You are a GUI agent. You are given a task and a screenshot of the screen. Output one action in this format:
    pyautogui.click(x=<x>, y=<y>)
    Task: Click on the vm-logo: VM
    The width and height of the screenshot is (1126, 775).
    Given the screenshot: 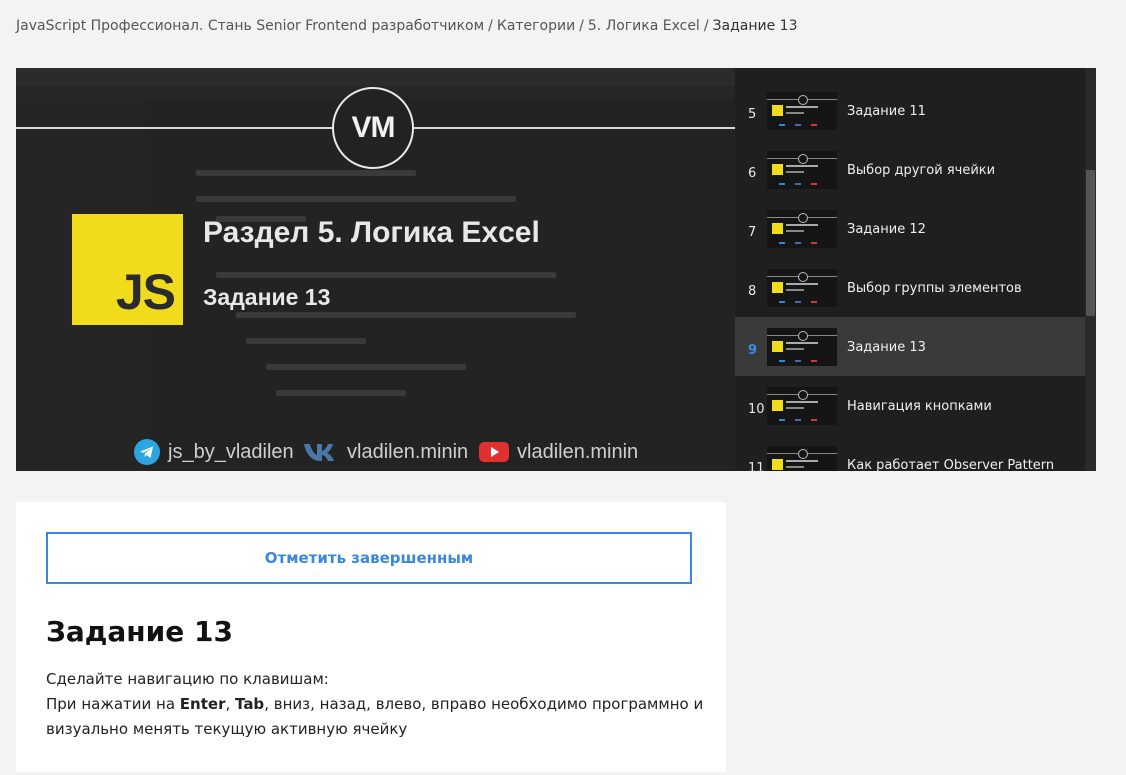 What is the action you would take?
    pyautogui.click(x=373, y=128)
    